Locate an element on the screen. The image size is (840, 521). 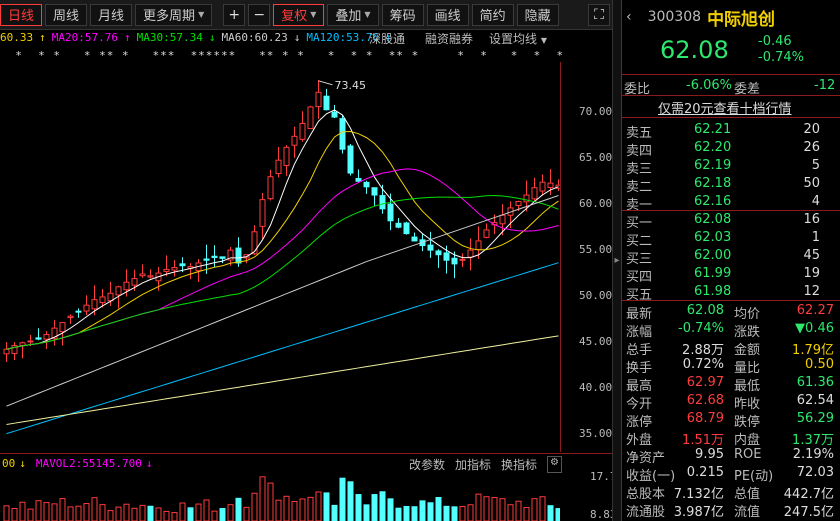
tab-daily: 日线 is located at coordinates (21, 14).